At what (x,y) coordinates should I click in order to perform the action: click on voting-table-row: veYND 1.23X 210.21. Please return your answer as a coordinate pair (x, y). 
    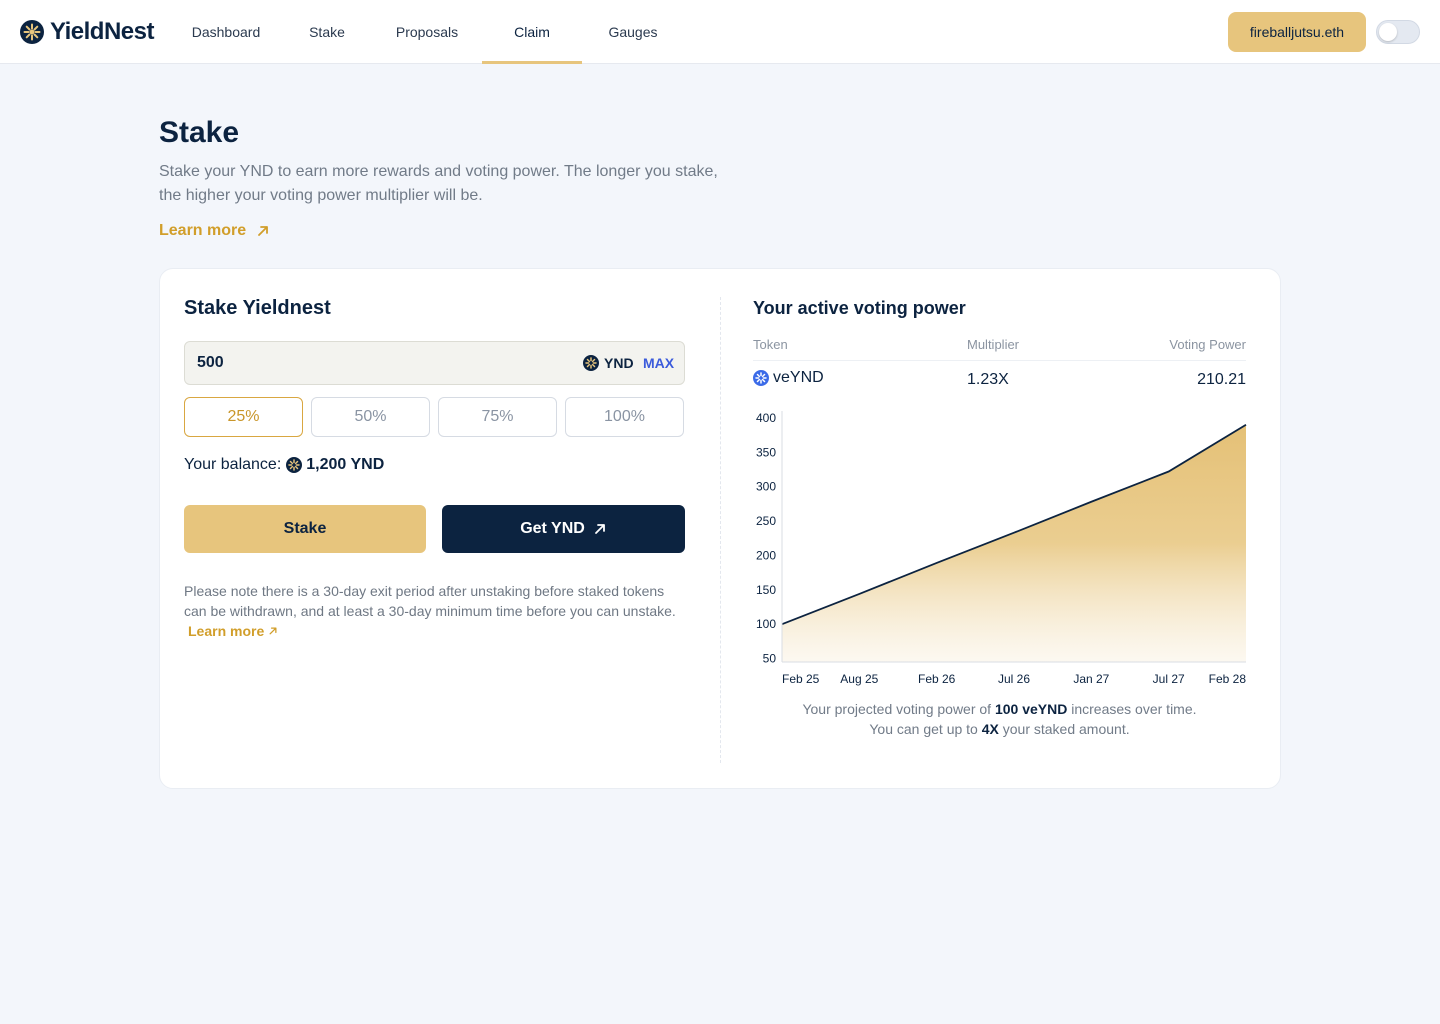
    Looking at the image, I should click on (999, 381).